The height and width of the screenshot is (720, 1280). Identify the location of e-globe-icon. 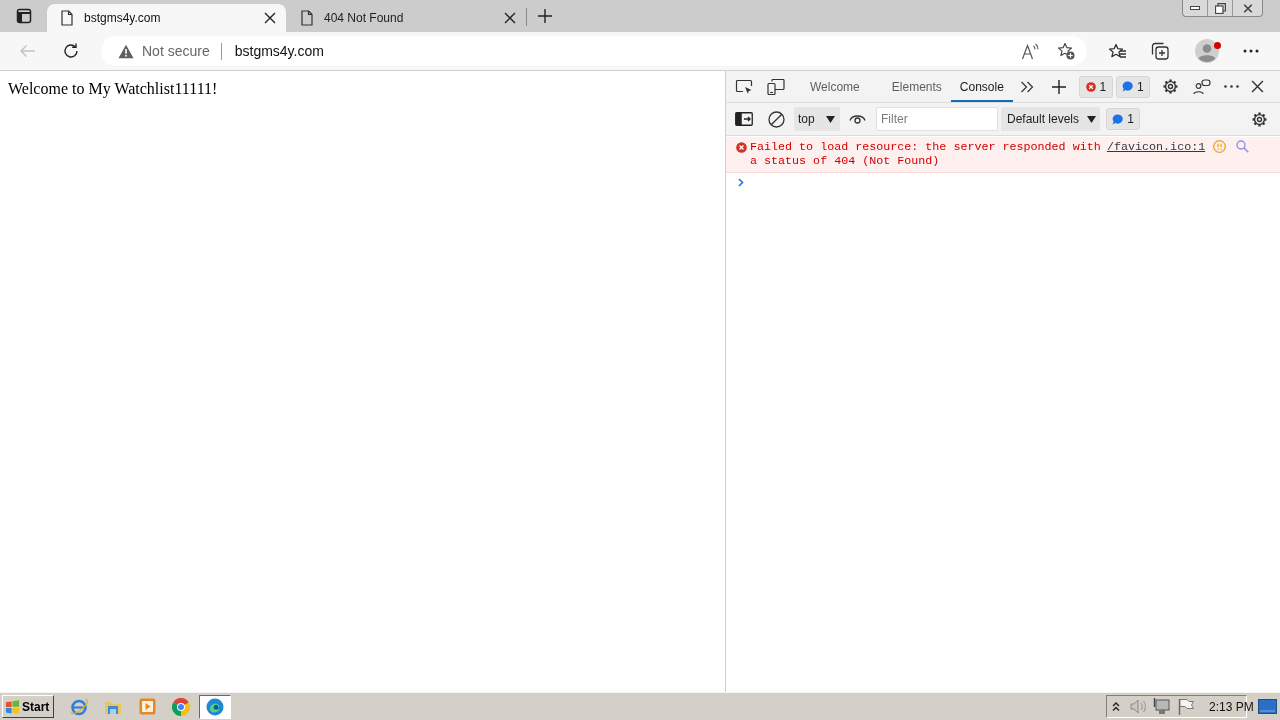
(79, 706).